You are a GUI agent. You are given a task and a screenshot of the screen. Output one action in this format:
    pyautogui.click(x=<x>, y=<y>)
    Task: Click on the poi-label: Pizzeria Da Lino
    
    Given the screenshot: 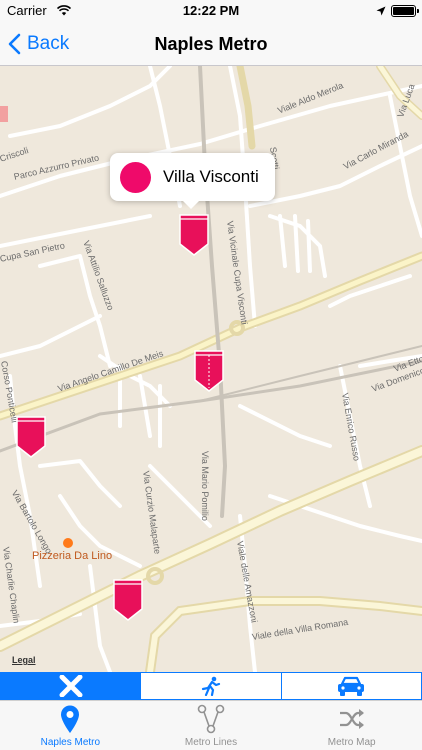 What is the action you would take?
    pyautogui.click(x=72, y=556)
    